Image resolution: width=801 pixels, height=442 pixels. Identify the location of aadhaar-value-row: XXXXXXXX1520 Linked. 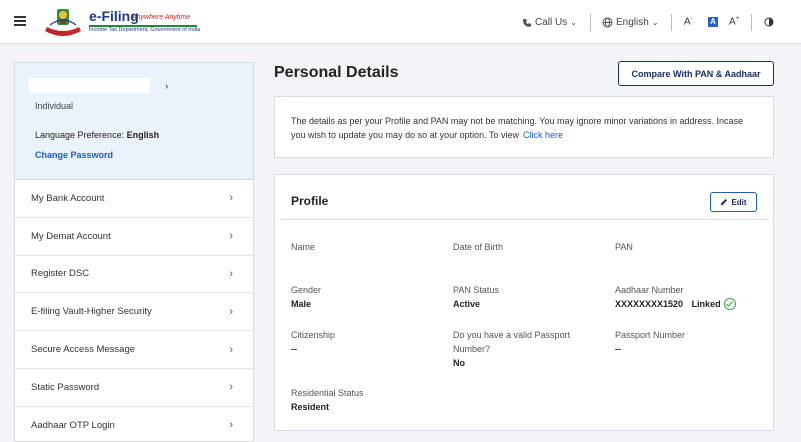
(675, 304).